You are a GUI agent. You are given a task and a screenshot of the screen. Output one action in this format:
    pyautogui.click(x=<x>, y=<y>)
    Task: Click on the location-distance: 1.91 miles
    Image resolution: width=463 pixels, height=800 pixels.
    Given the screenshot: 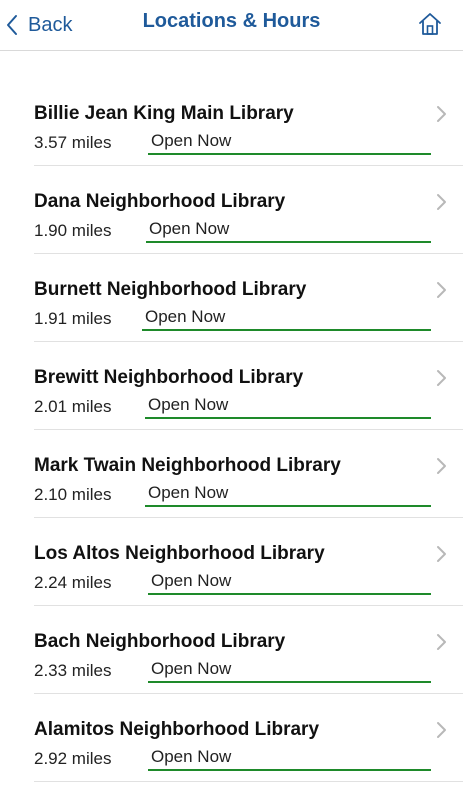 What is the action you would take?
    pyautogui.click(x=73, y=318)
    